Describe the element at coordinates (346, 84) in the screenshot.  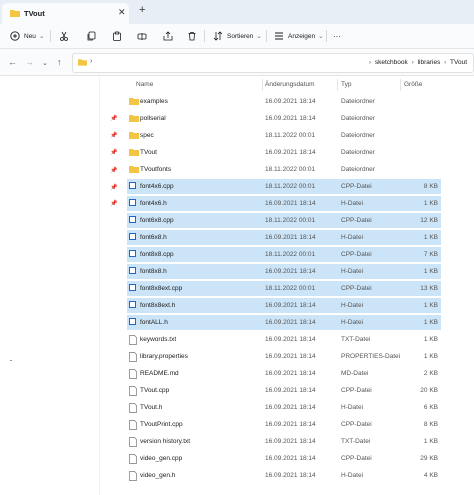
I see `column-header-type: Typ` at that location.